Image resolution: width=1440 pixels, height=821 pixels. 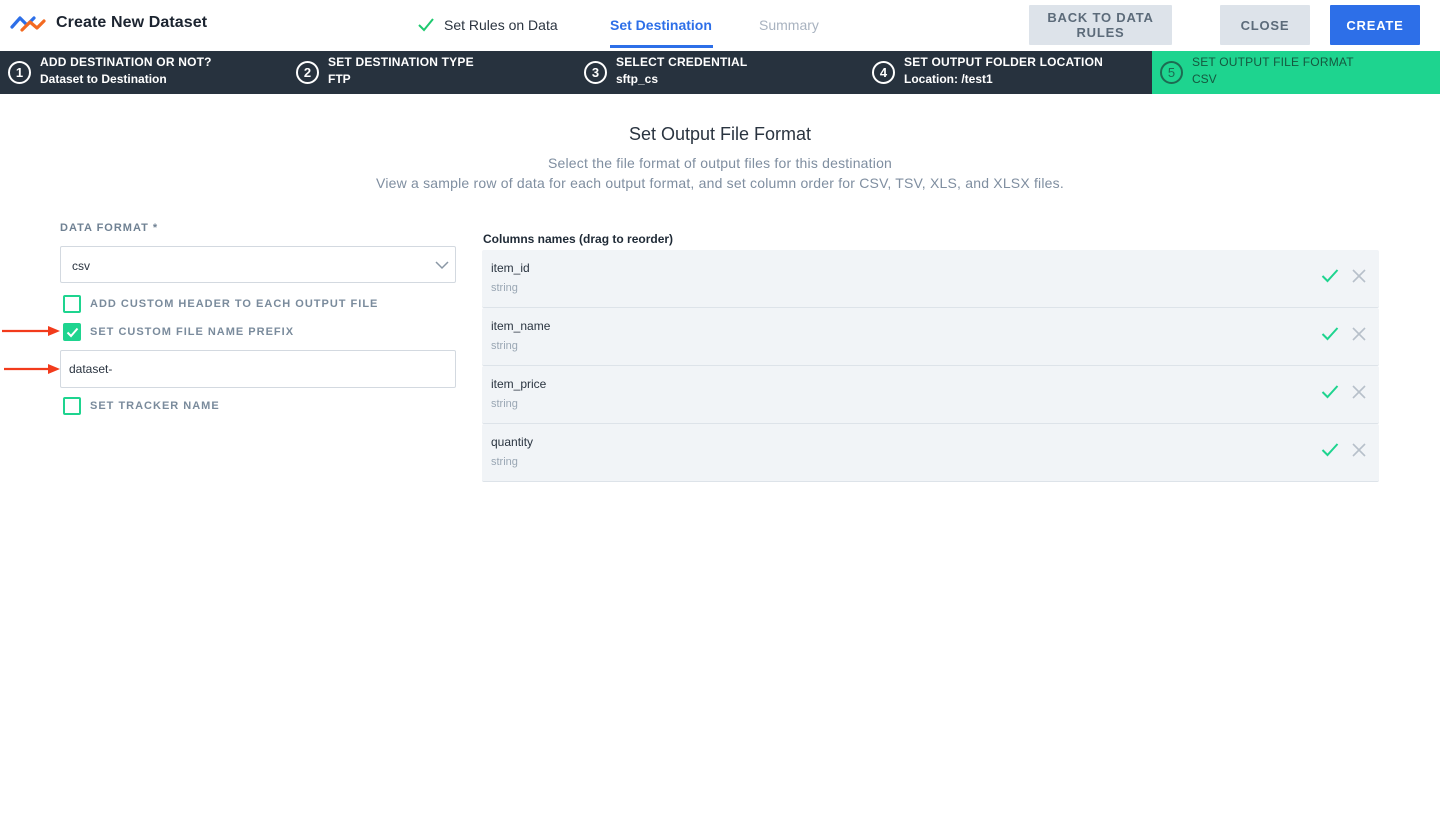 I want to click on step-number: 4, so click(x=883, y=72).